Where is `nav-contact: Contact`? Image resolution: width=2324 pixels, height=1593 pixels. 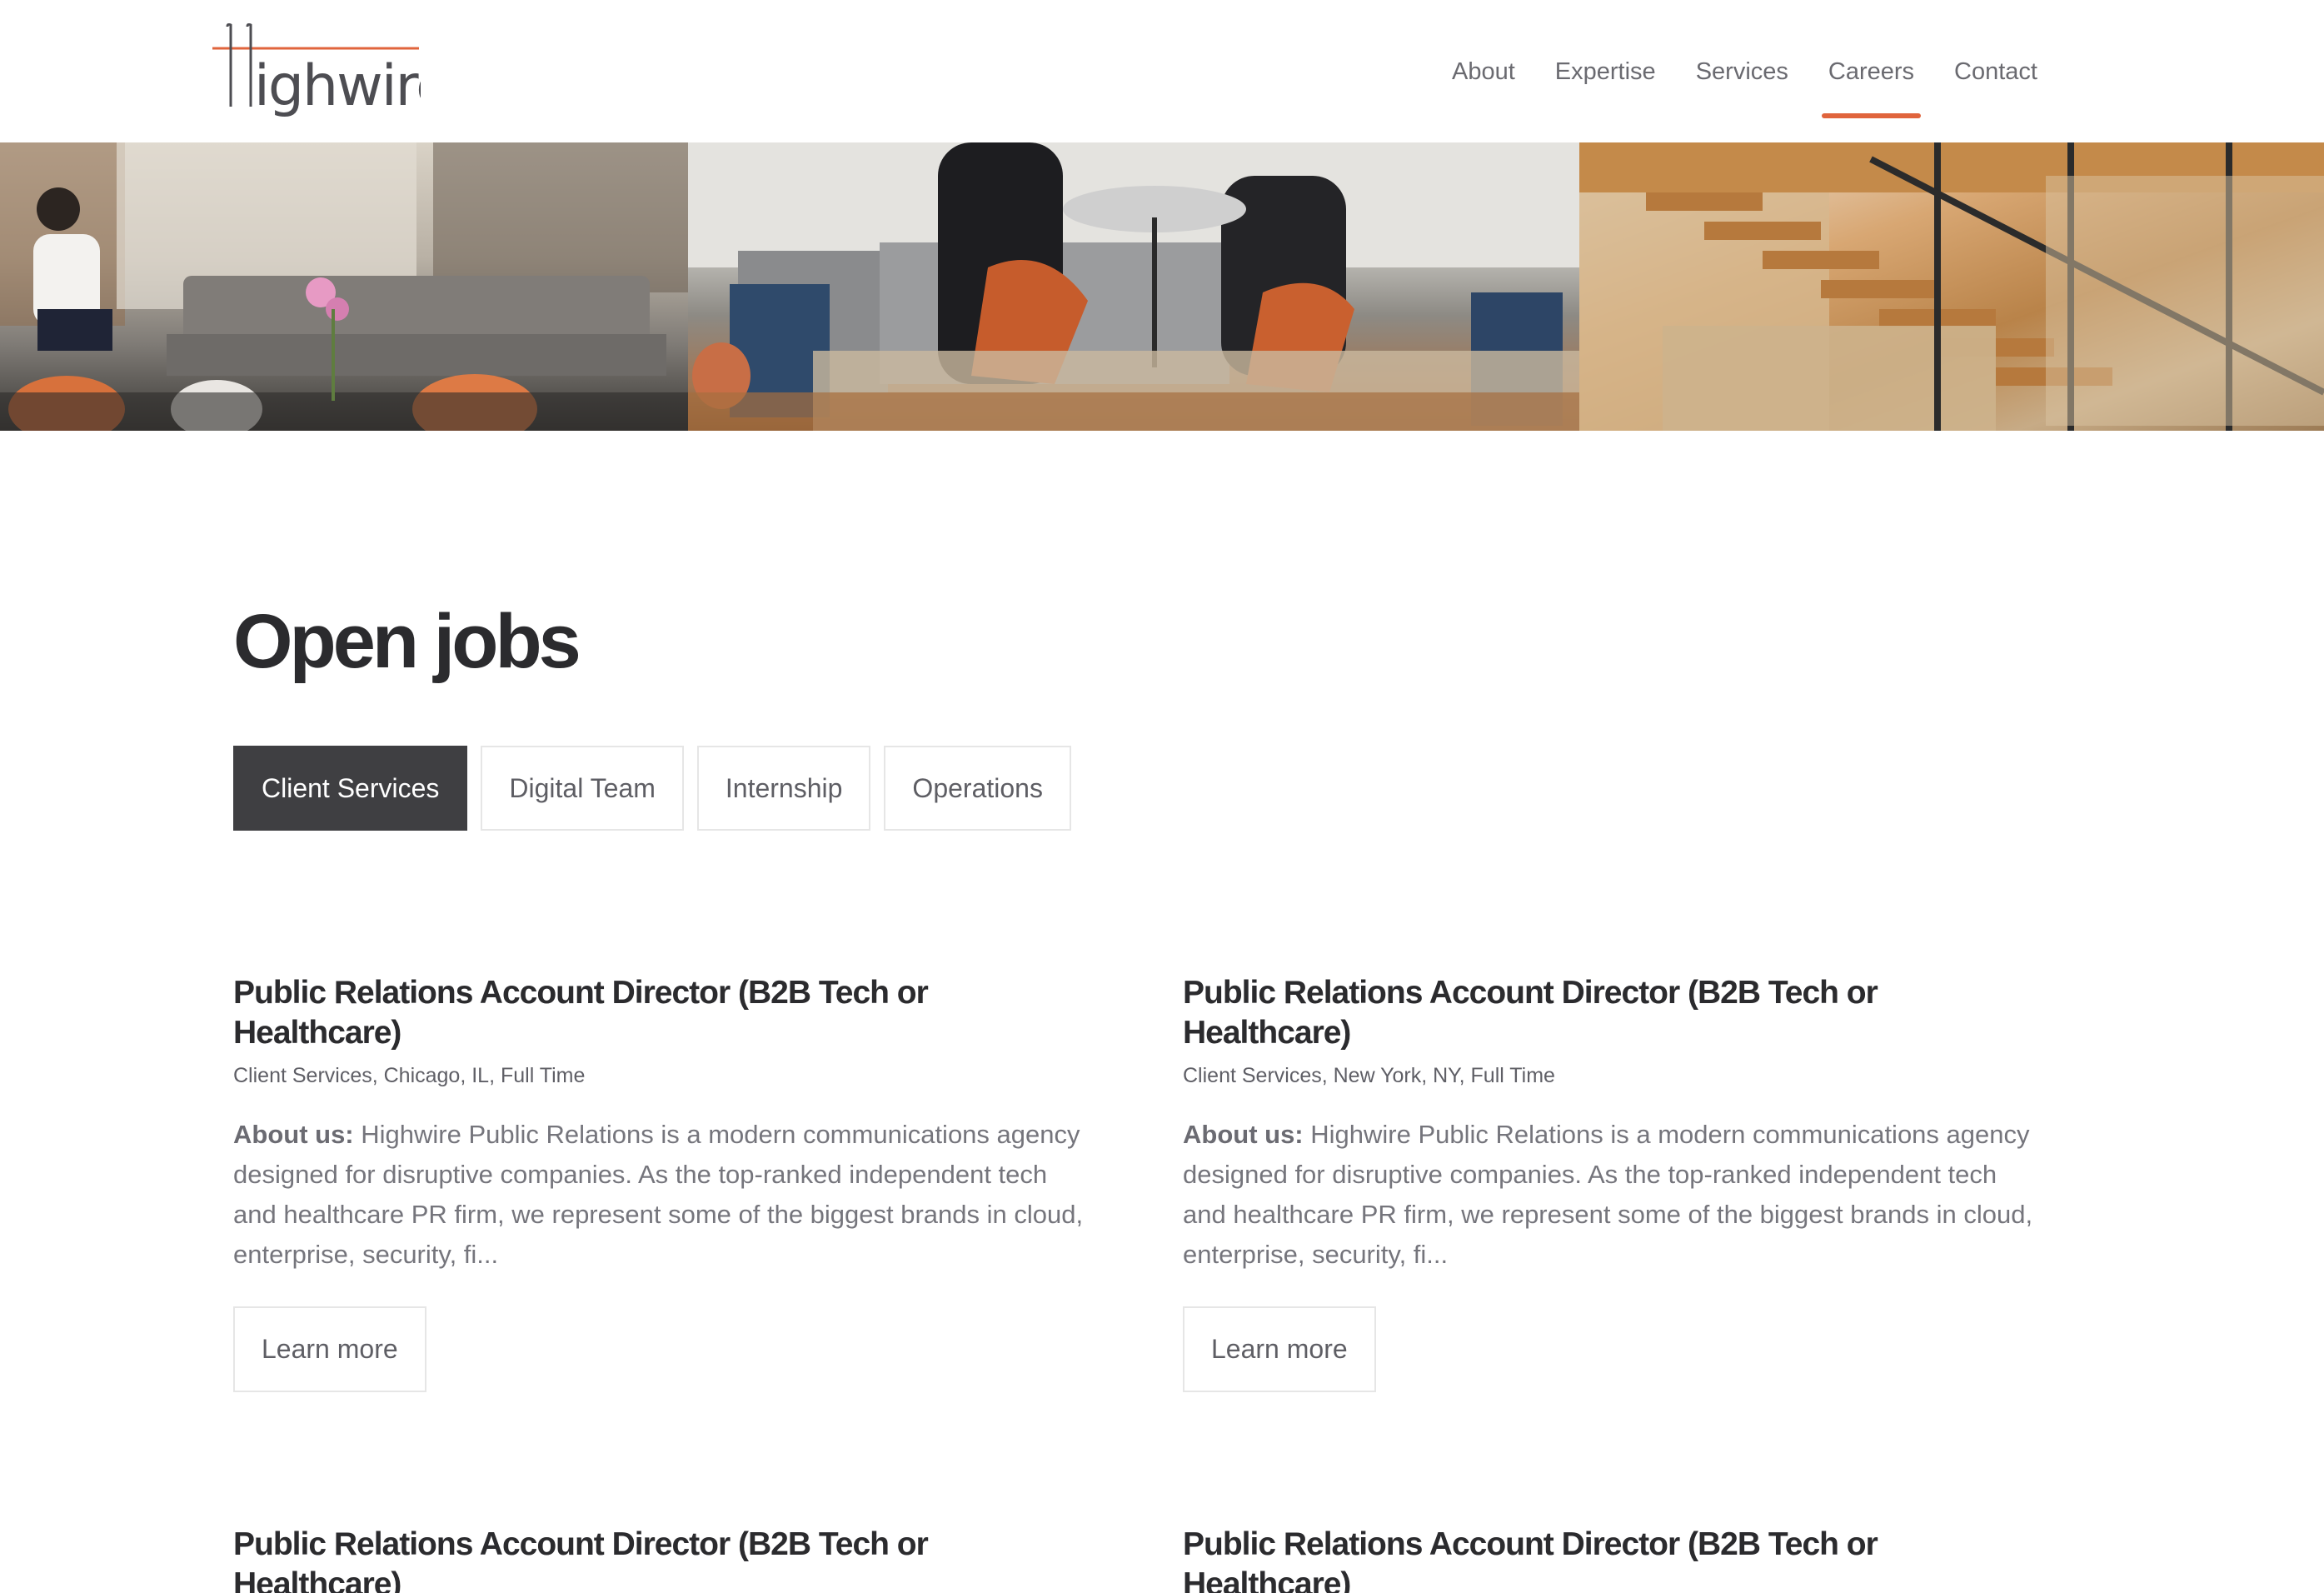
nav-contact: Contact is located at coordinates (1995, 71).